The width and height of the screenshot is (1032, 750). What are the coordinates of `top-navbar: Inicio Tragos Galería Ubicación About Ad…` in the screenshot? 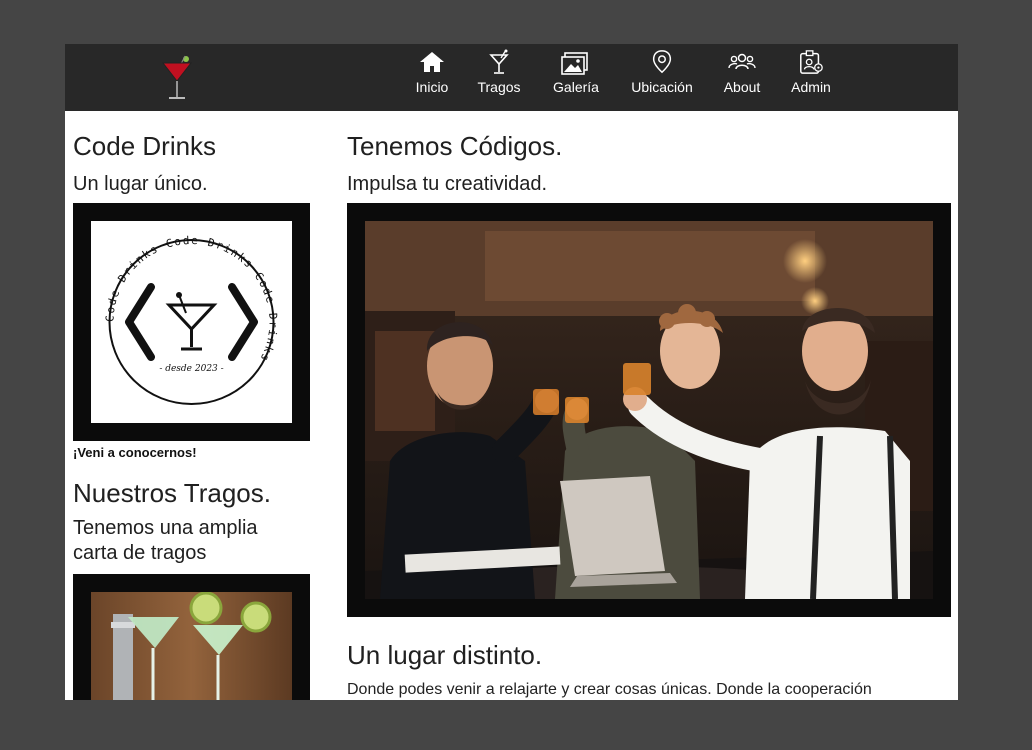 It's located at (511, 77).